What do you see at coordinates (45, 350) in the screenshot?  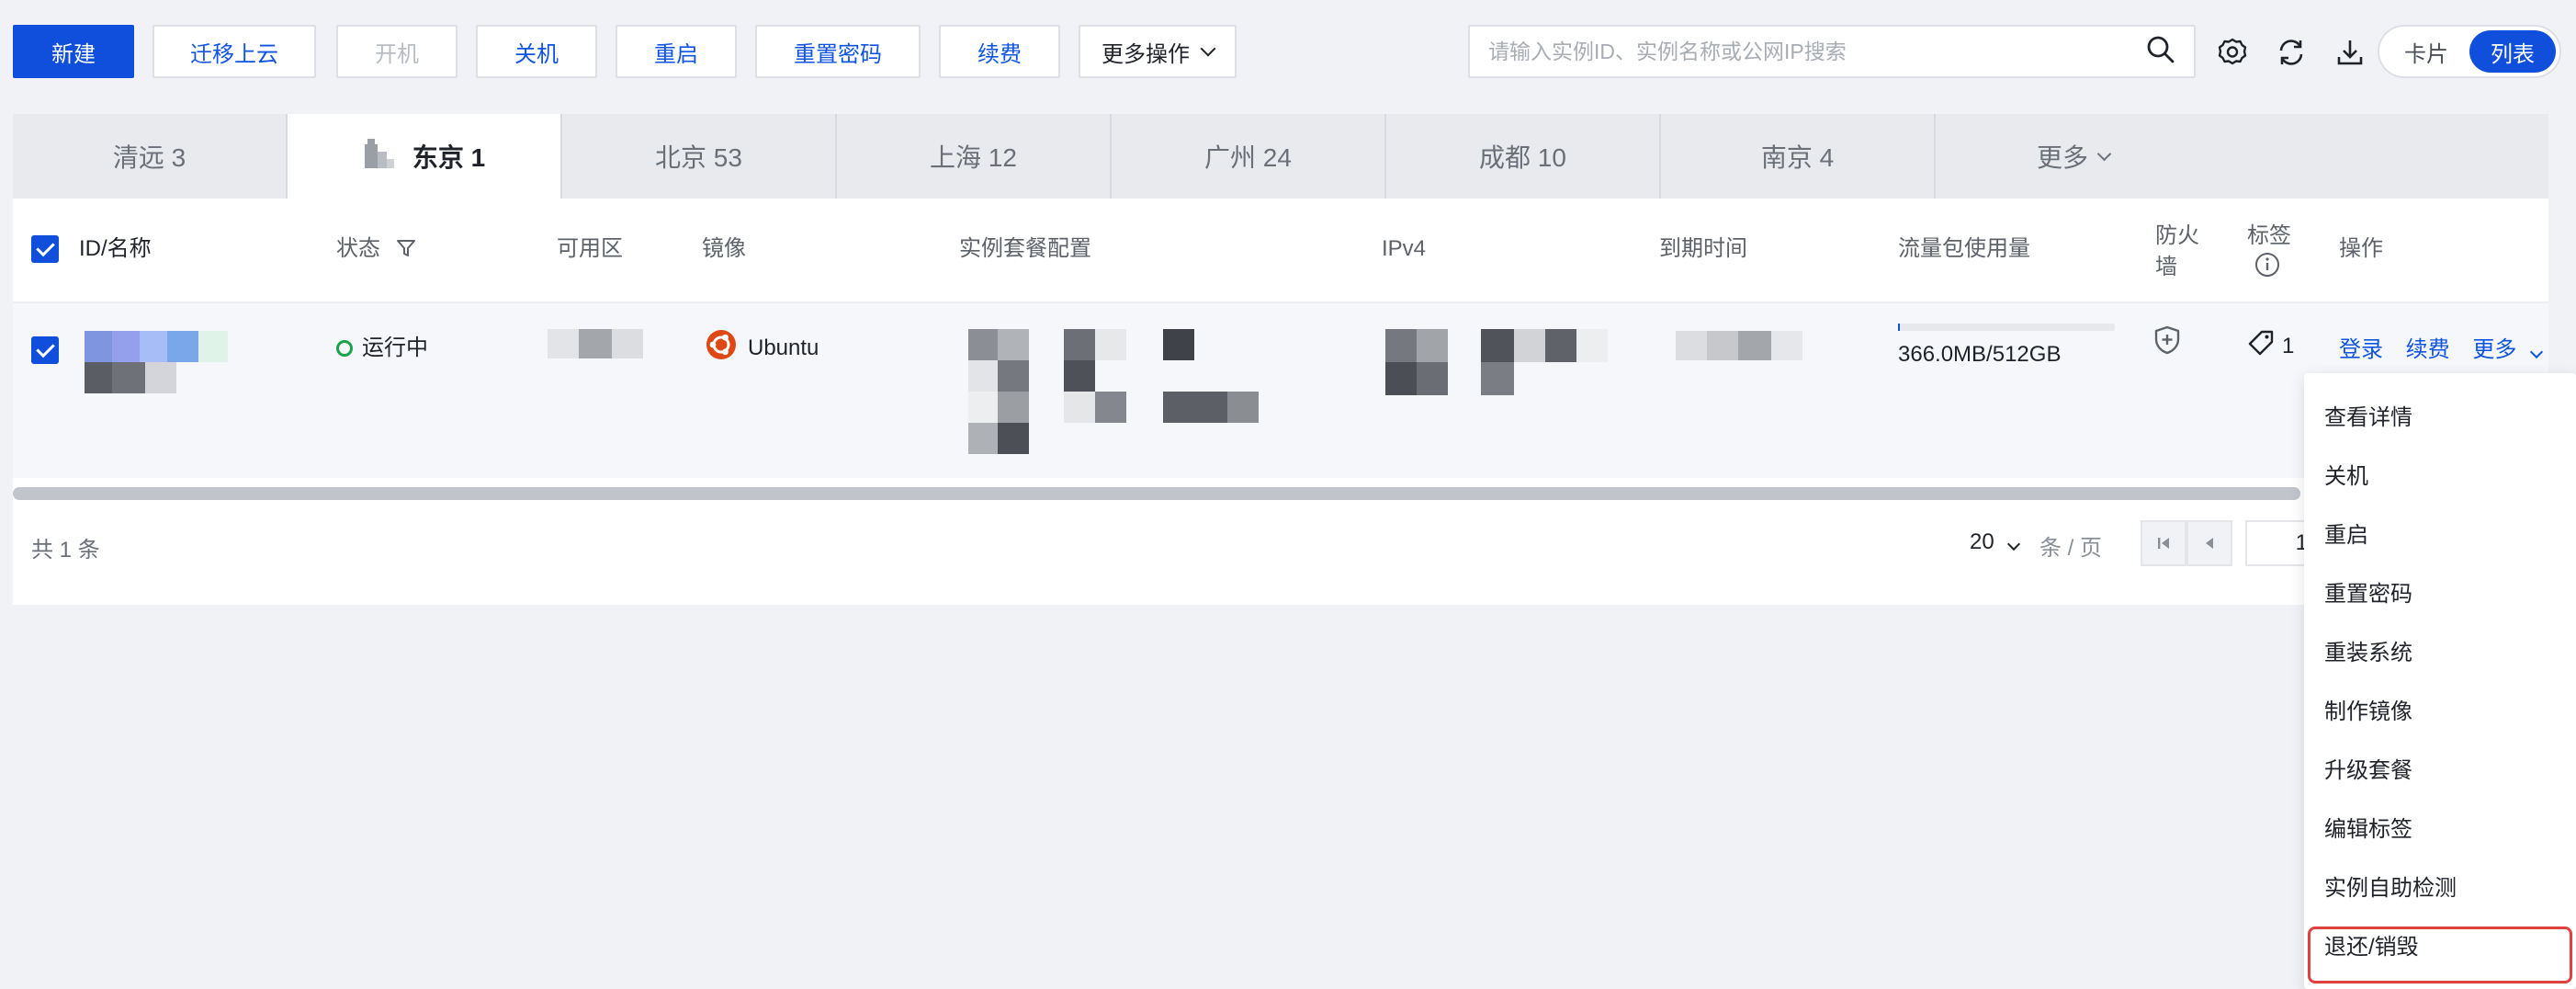 I see `row-checkbox` at bounding box center [45, 350].